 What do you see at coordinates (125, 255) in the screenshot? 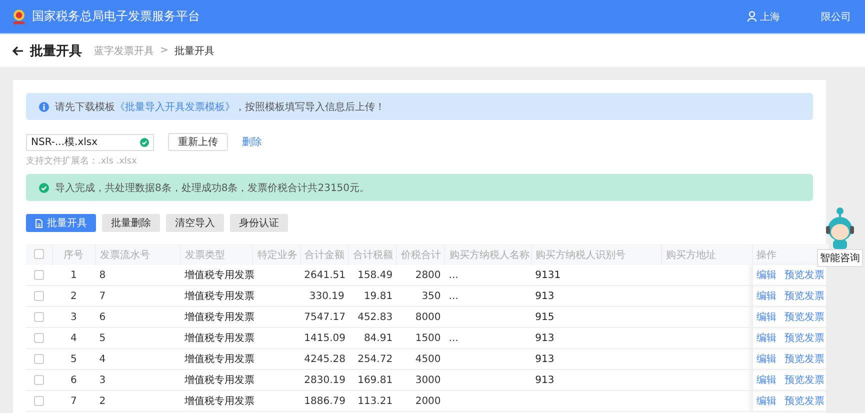
I see `column-header: 发票流水号` at bounding box center [125, 255].